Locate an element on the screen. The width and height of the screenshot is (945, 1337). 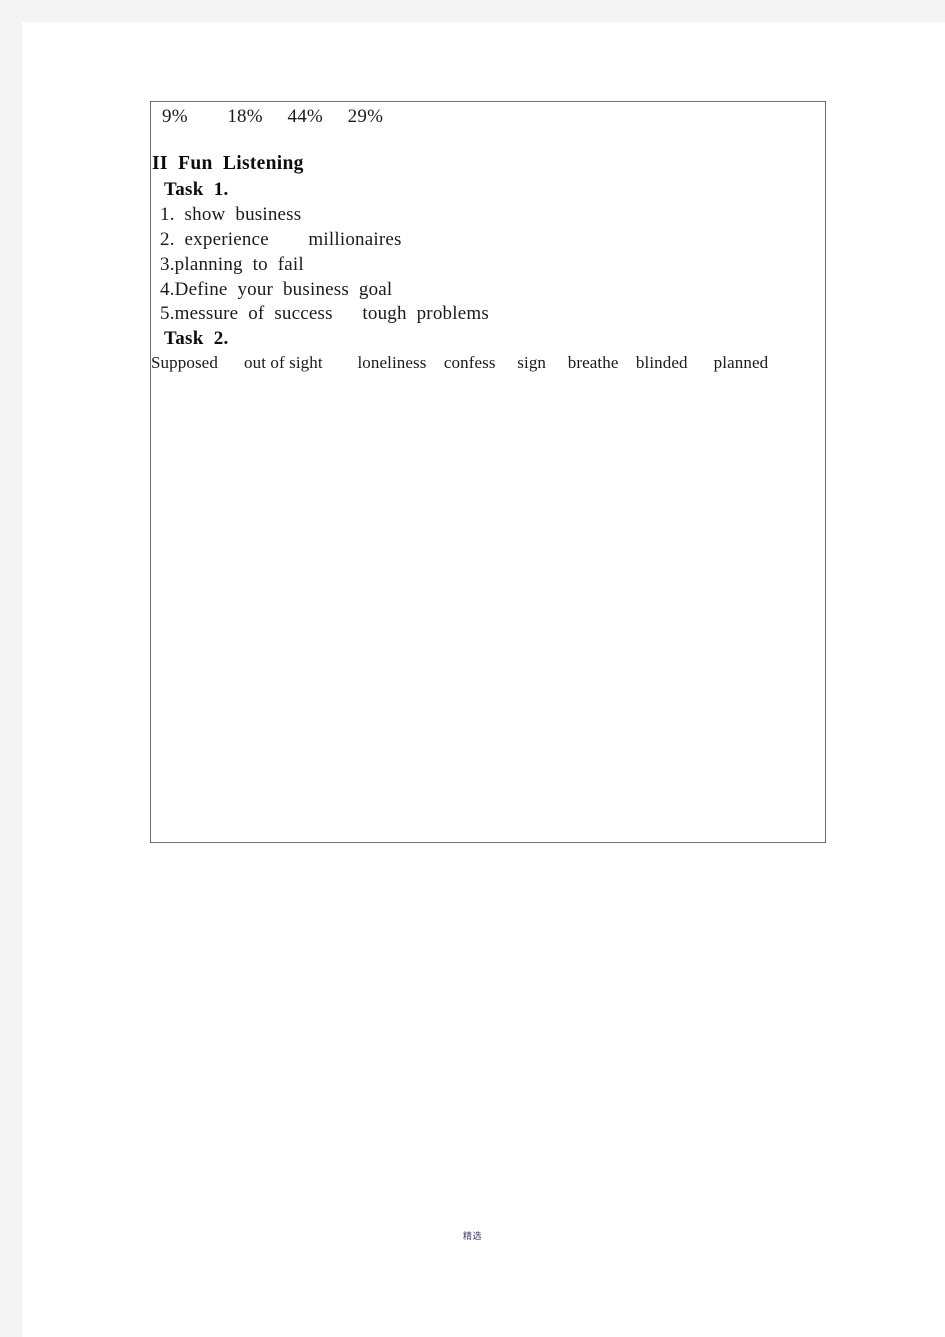
task-1-answer-3: 3.planning to fail is located at coordinates (232, 264).